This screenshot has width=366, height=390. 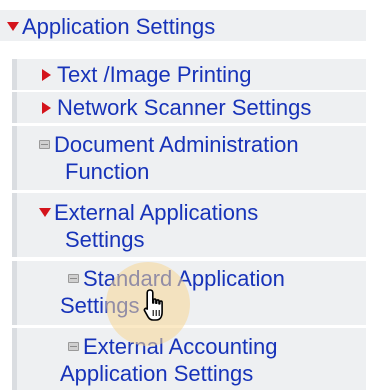 I want to click on menu-item-application-settings: Application Settings, so click(x=183, y=25).